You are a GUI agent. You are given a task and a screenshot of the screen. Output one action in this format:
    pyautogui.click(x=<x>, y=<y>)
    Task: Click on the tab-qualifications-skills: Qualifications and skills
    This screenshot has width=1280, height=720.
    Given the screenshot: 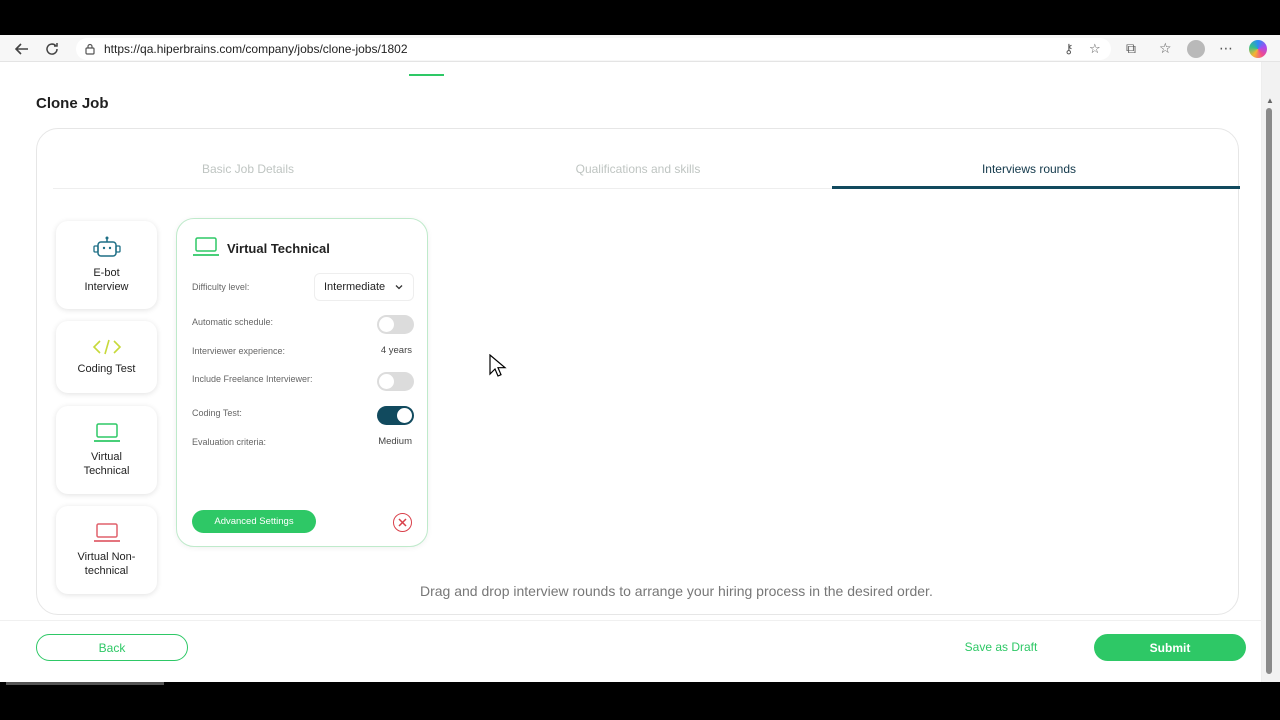 What is the action you would take?
    pyautogui.click(x=638, y=169)
    